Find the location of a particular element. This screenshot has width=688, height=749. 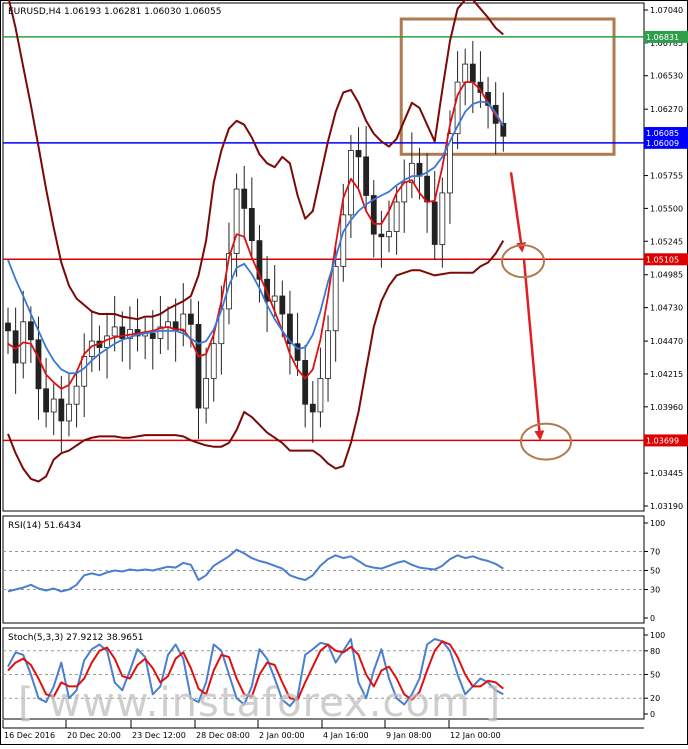

main-y-tick-label: 1.04730 is located at coordinates (666, 308).